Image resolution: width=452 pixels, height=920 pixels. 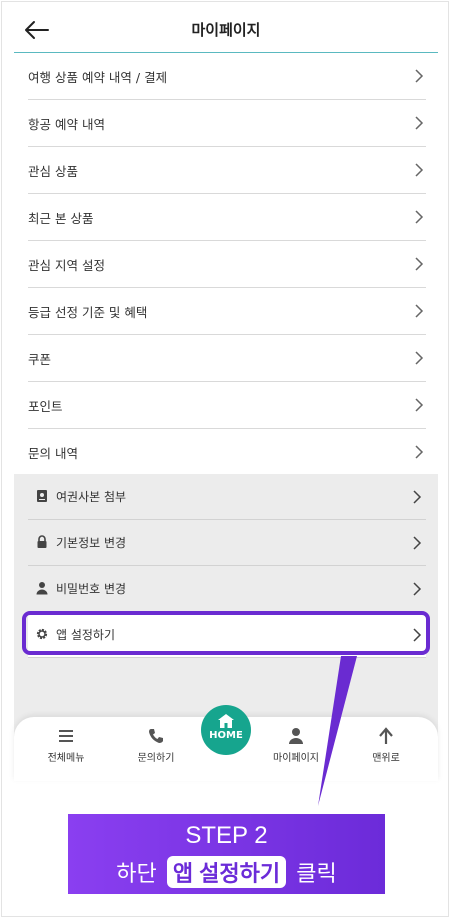 What do you see at coordinates (226, 854) in the screenshot?
I see `instruction-banner: STEP 2 하단 앱 설정하기 클릭` at bounding box center [226, 854].